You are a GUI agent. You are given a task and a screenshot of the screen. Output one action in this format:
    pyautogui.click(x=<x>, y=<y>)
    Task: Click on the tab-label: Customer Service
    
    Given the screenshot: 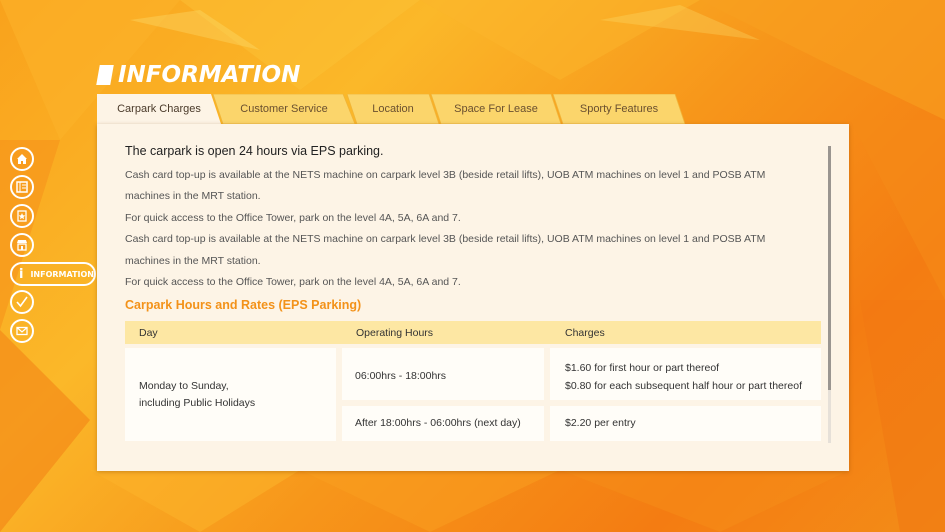 What is the action you would take?
    pyautogui.click(x=284, y=109)
    